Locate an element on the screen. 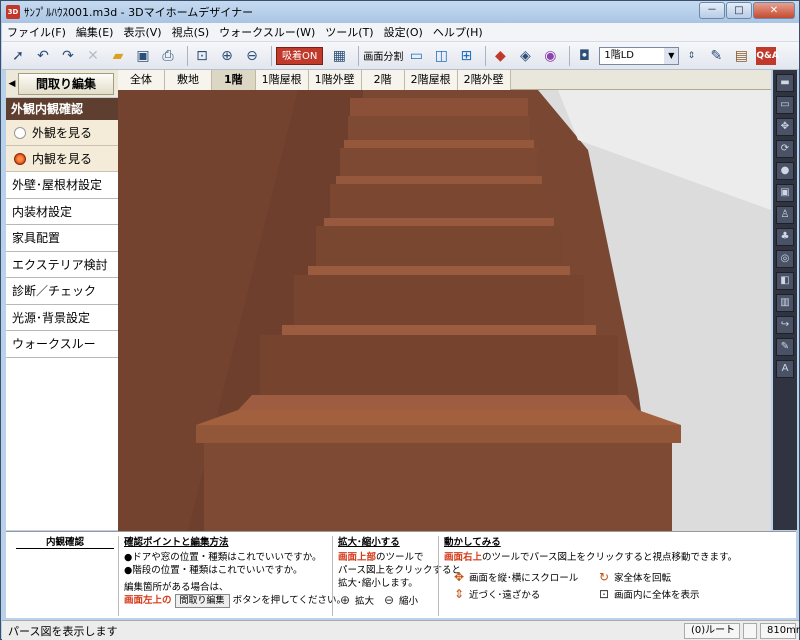 This screenshot has height=640, width=800. spin-updown-icon: ⇕ is located at coordinates (691, 56).